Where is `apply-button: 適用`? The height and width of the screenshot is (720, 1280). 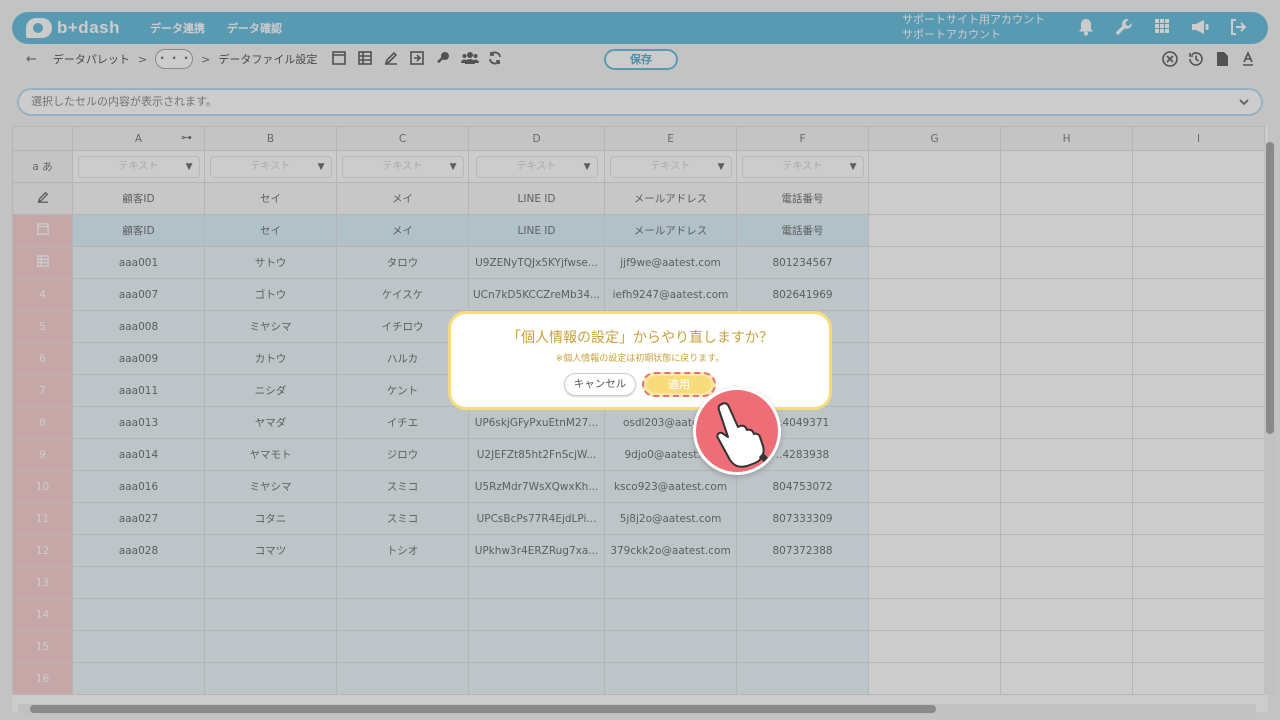
apply-button: 適用 is located at coordinates (679, 384).